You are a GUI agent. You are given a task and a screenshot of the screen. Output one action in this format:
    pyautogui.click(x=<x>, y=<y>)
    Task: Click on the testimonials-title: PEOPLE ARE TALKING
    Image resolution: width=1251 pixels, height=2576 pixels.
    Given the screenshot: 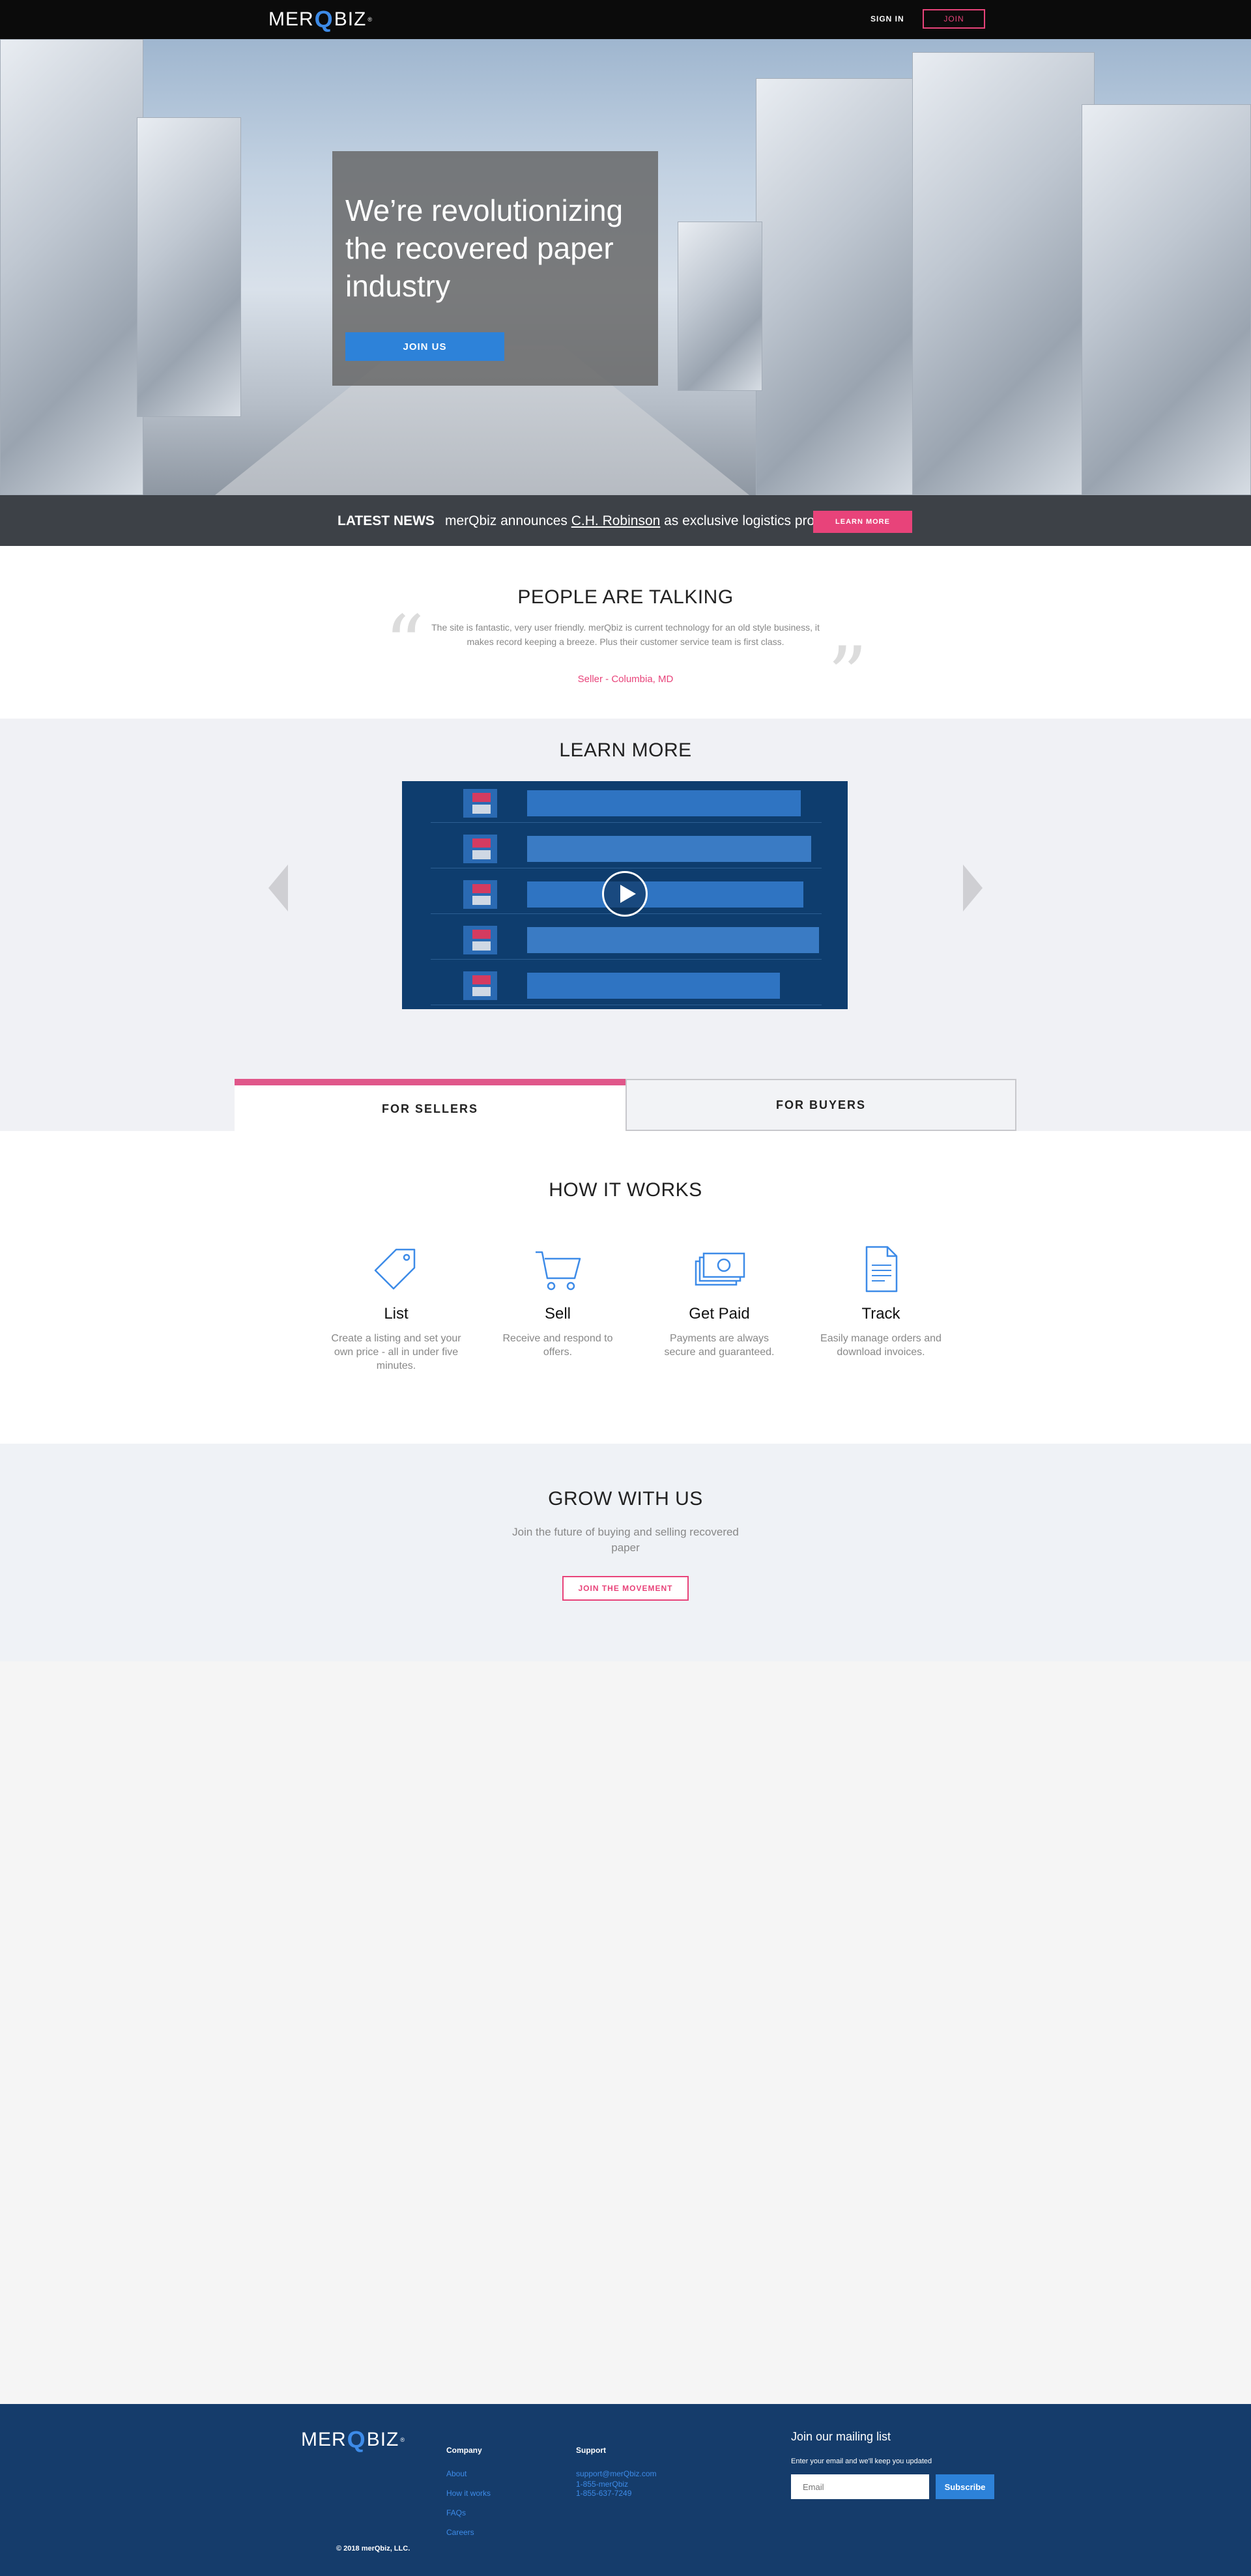 What is the action you would take?
    pyautogui.click(x=625, y=597)
    